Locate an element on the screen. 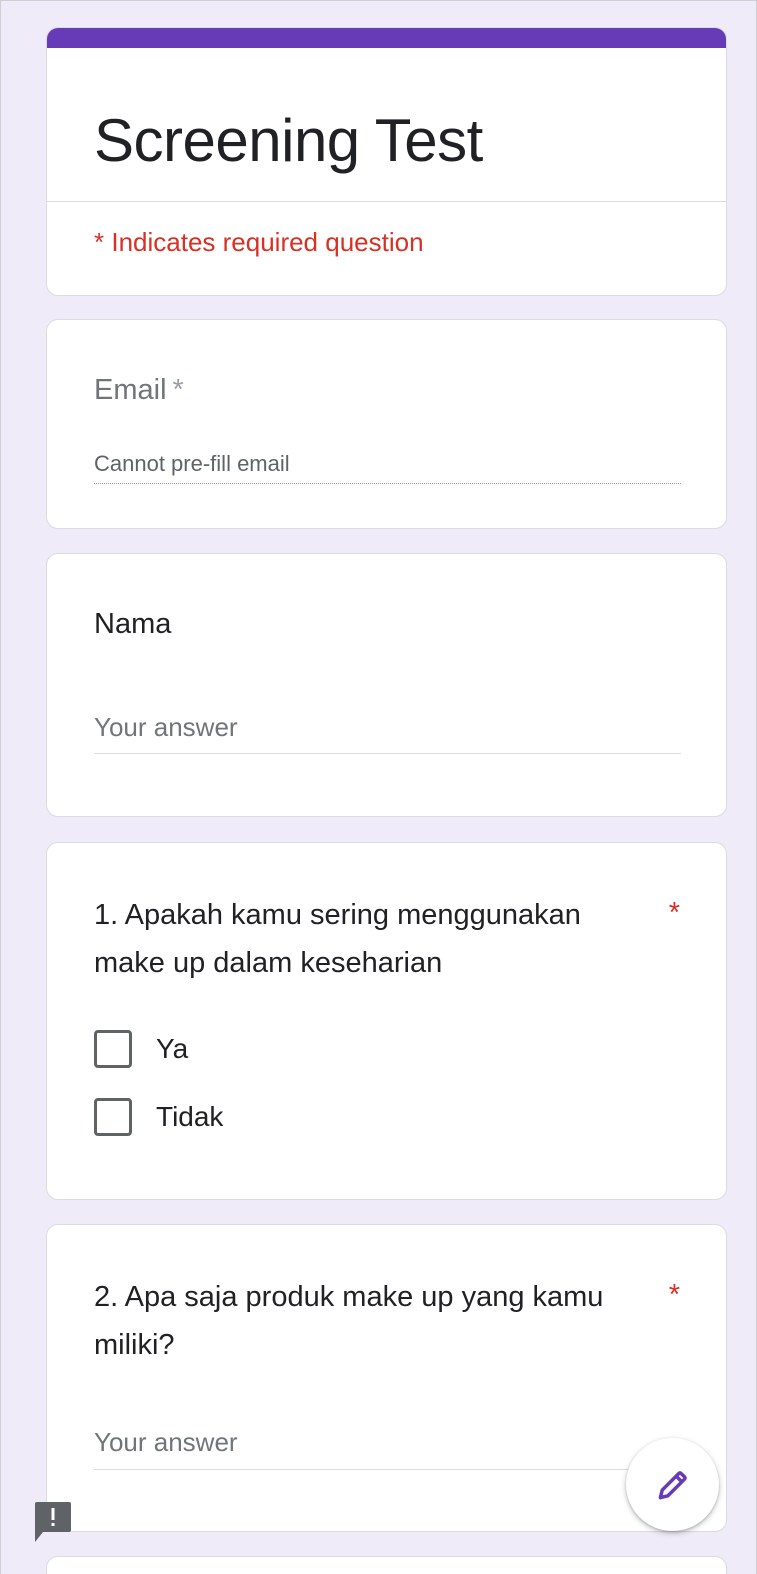  pencil-icon is located at coordinates (672, 1484).